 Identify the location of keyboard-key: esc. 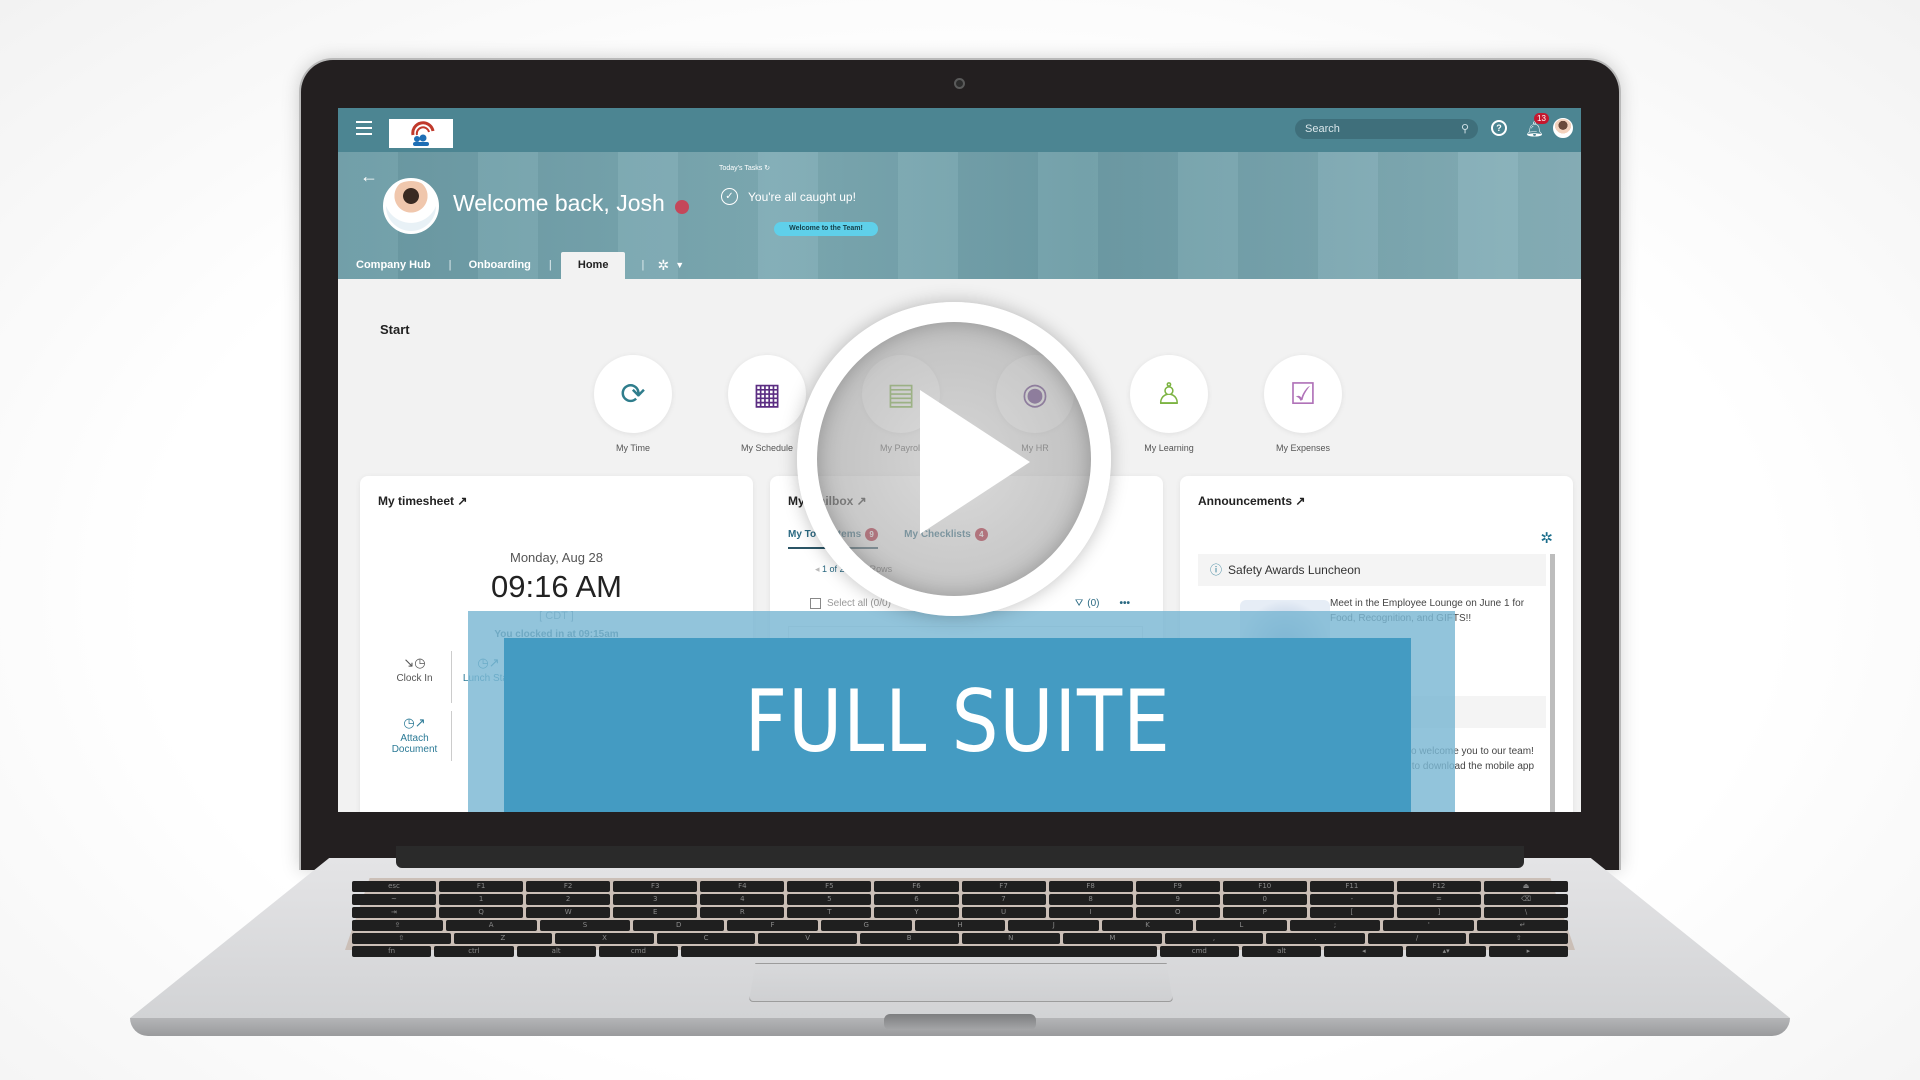
(394, 886).